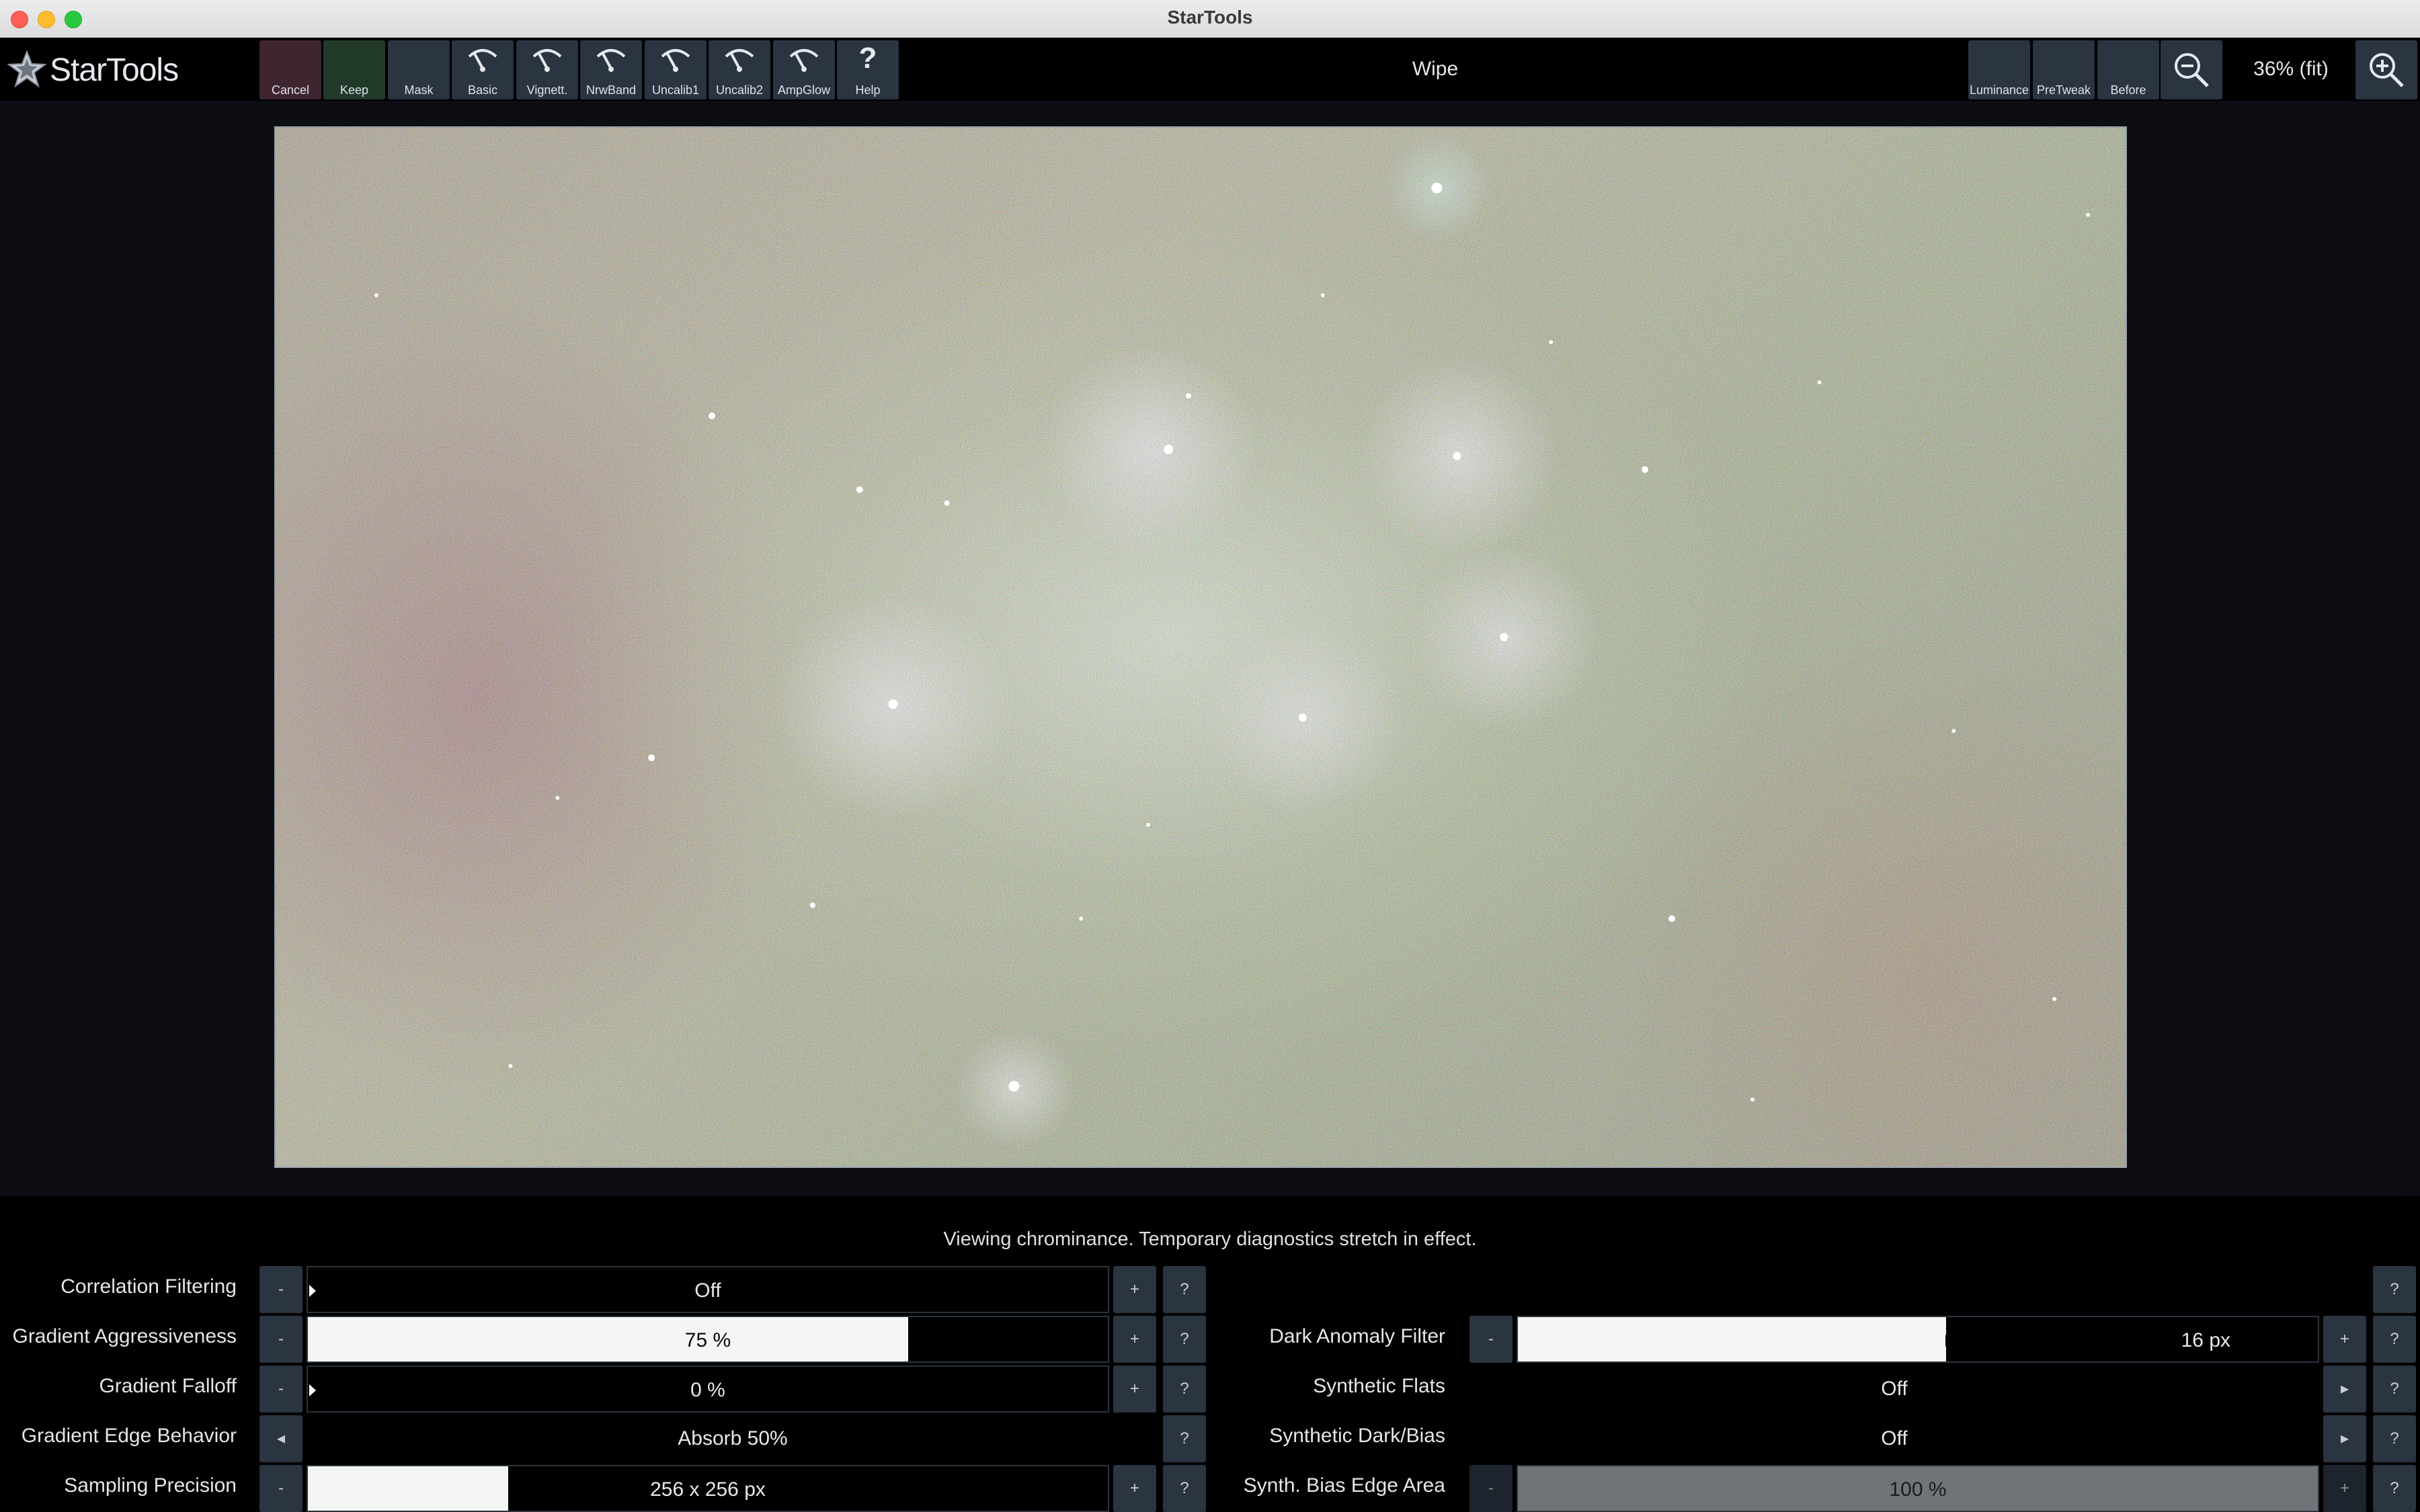  What do you see at coordinates (1491, 1488) in the screenshot?
I see `synth-bias-edge-area-decrement: -` at bounding box center [1491, 1488].